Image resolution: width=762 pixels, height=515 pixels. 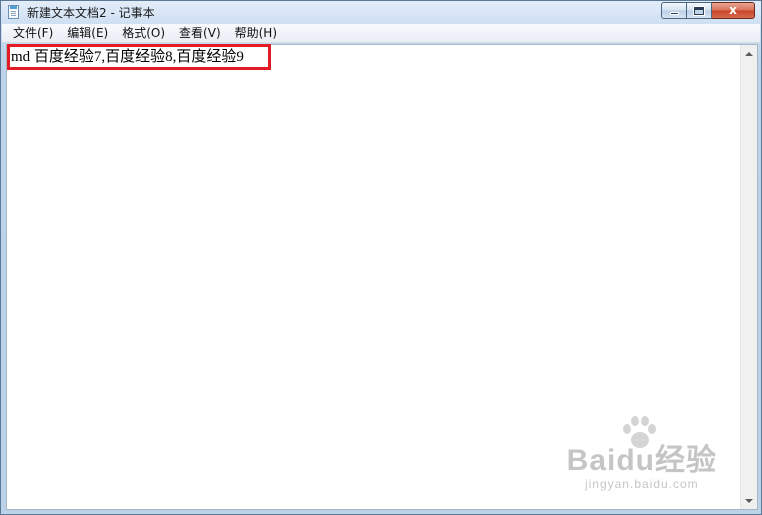 I want to click on menu-bar: 文件(F) 编辑(E) 格式(O) 查看(V) 帮助(H), so click(x=381, y=33).